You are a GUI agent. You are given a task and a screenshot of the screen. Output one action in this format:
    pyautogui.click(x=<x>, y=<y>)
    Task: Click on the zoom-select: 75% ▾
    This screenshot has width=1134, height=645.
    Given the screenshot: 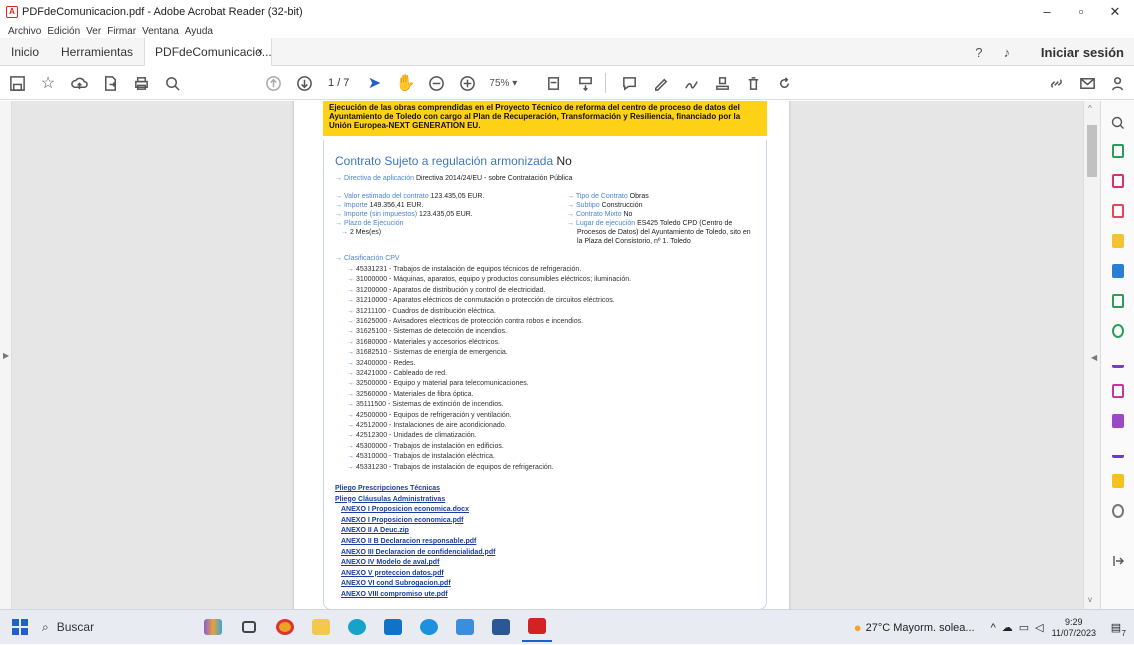 What is the action you would take?
    pyautogui.click(x=511, y=83)
    